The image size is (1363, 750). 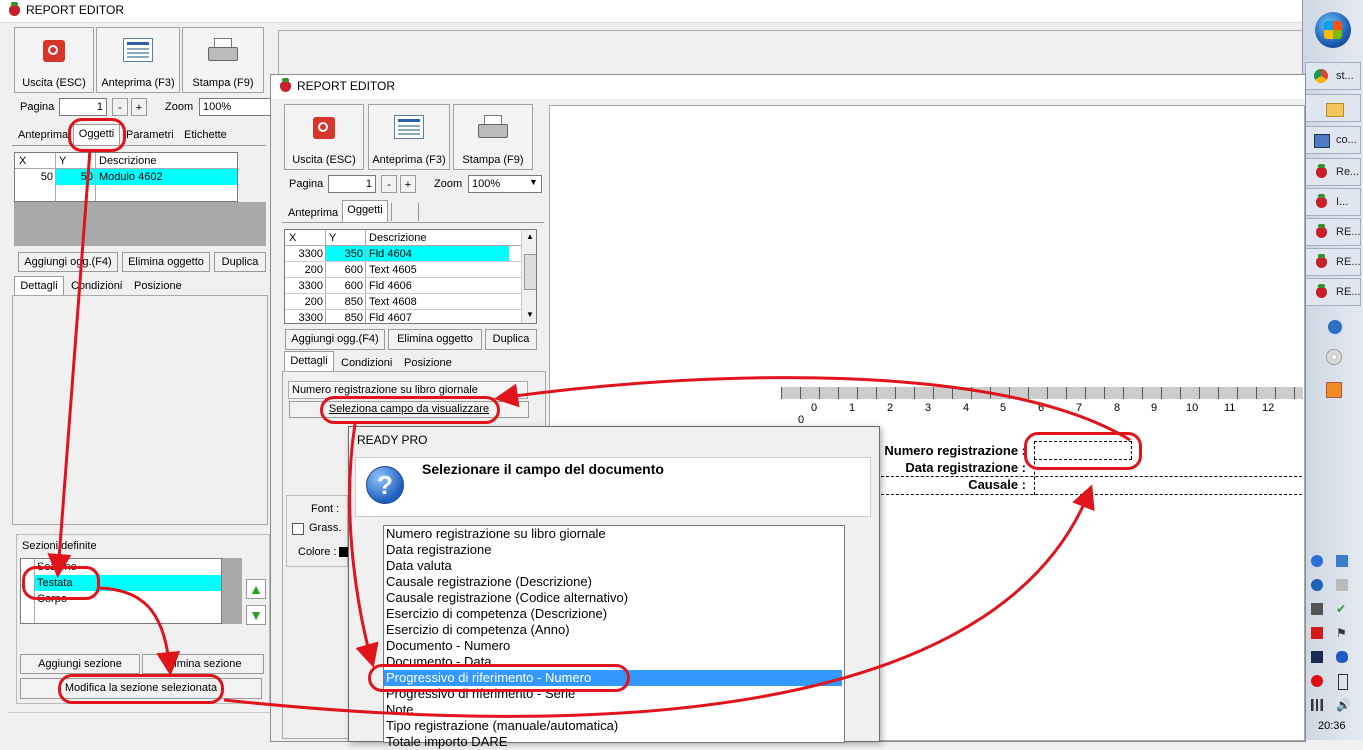 What do you see at coordinates (1342, 609) in the screenshot?
I see `tray-icon-6: ✔` at bounding box center [1342, 609].